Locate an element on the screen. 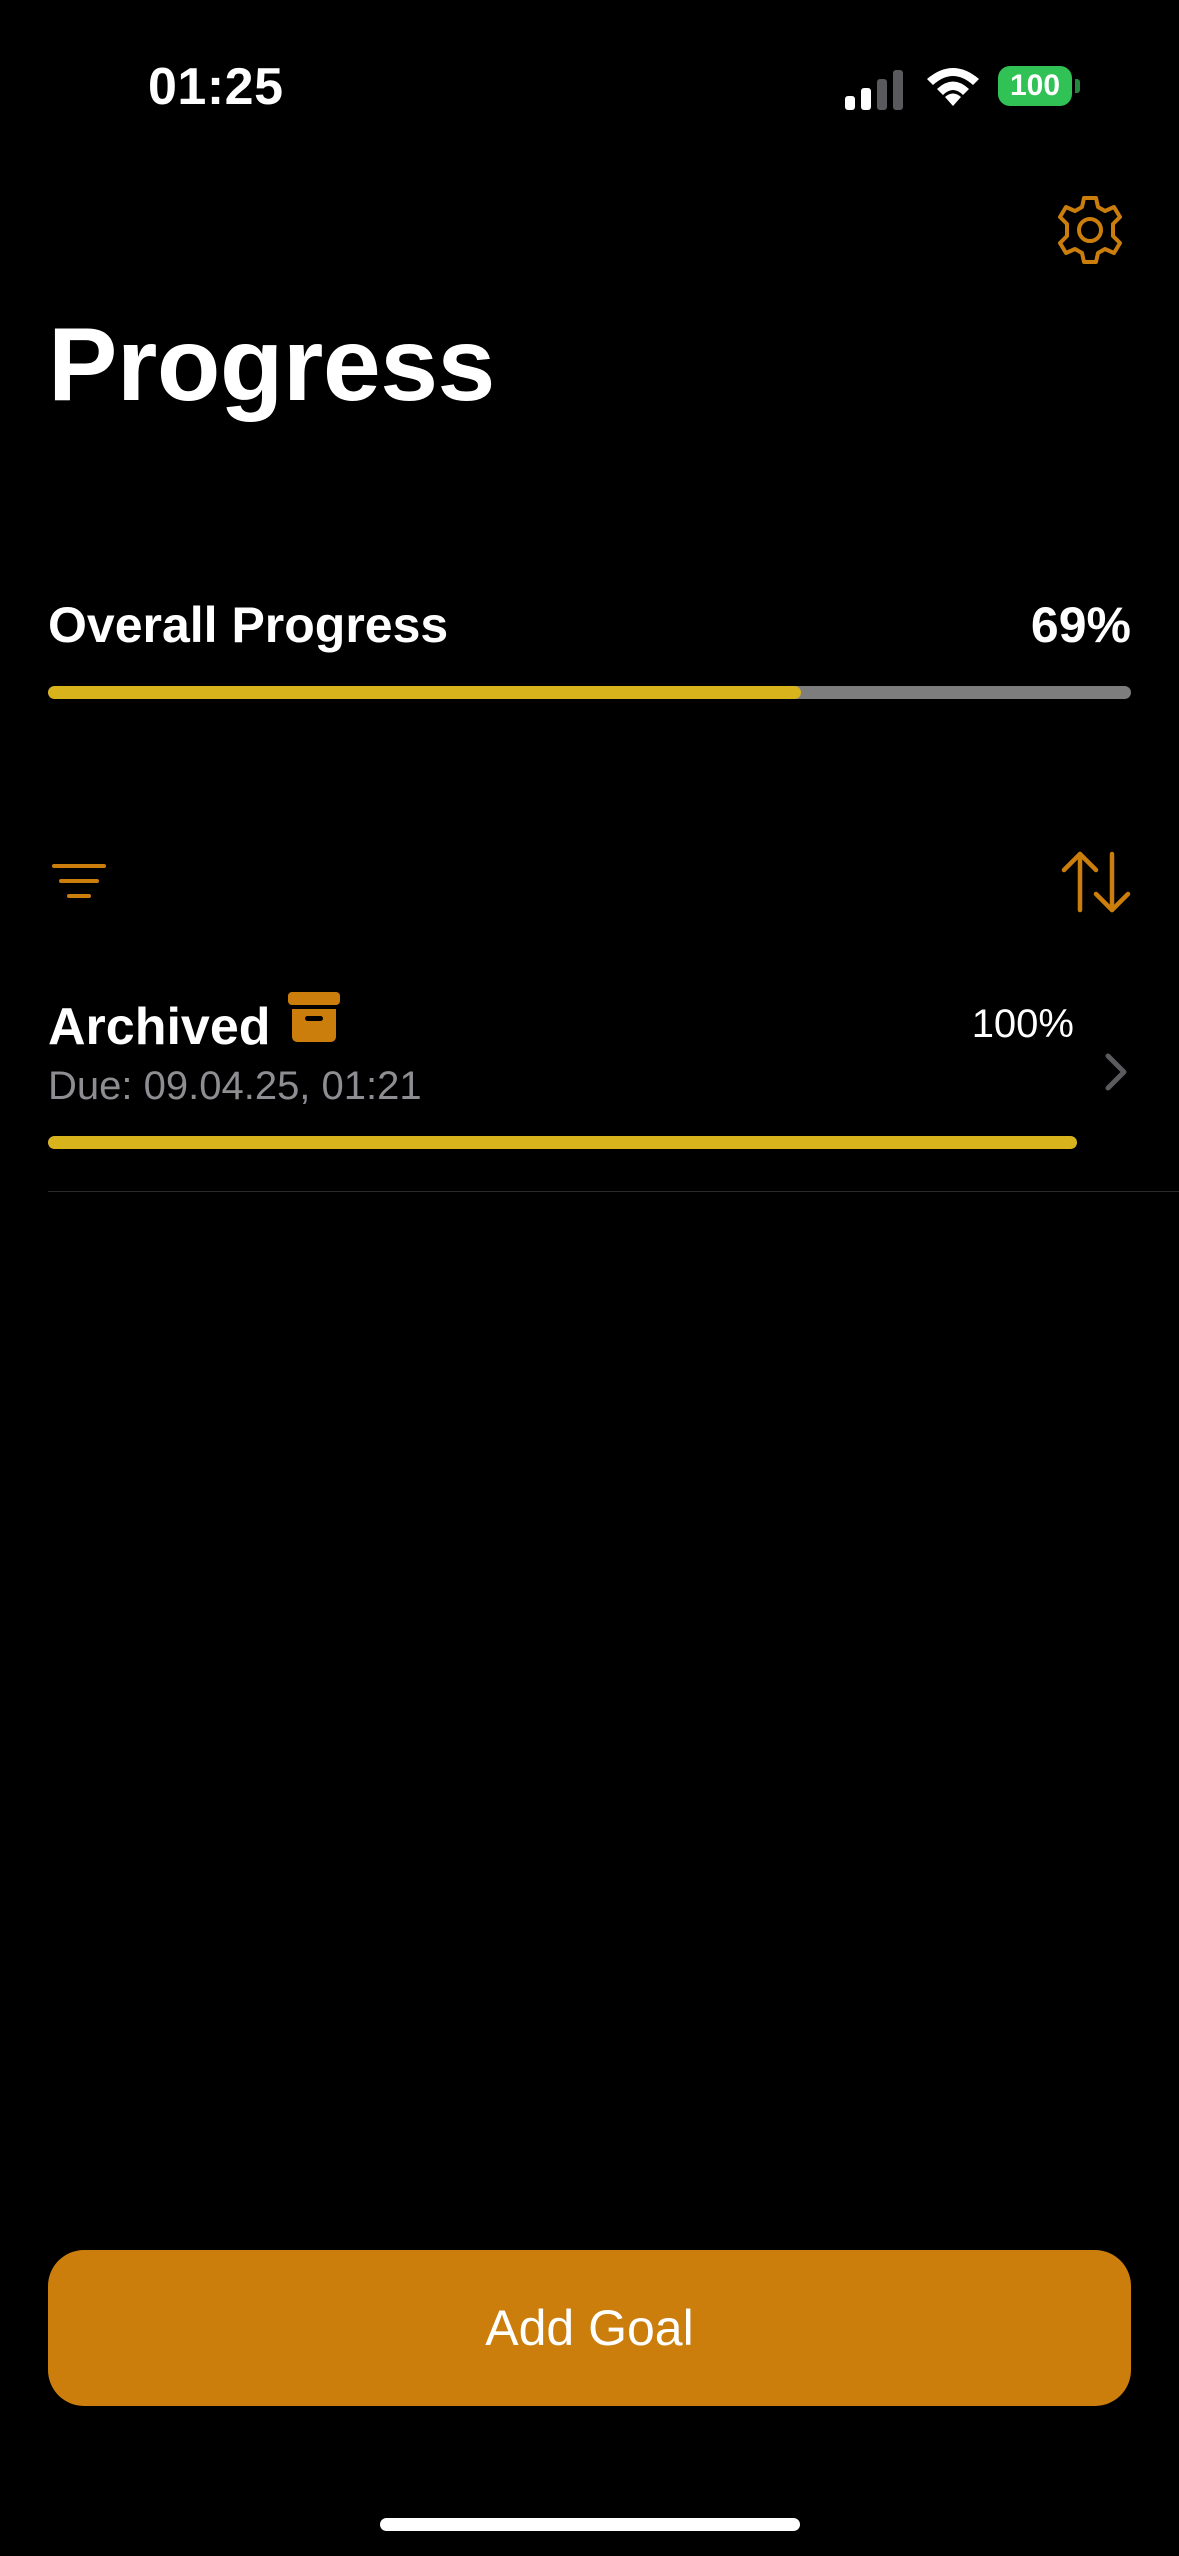 This screenshot has height=2556, width=1179. goal-progress-fill is located at coordinates (562, 1142).